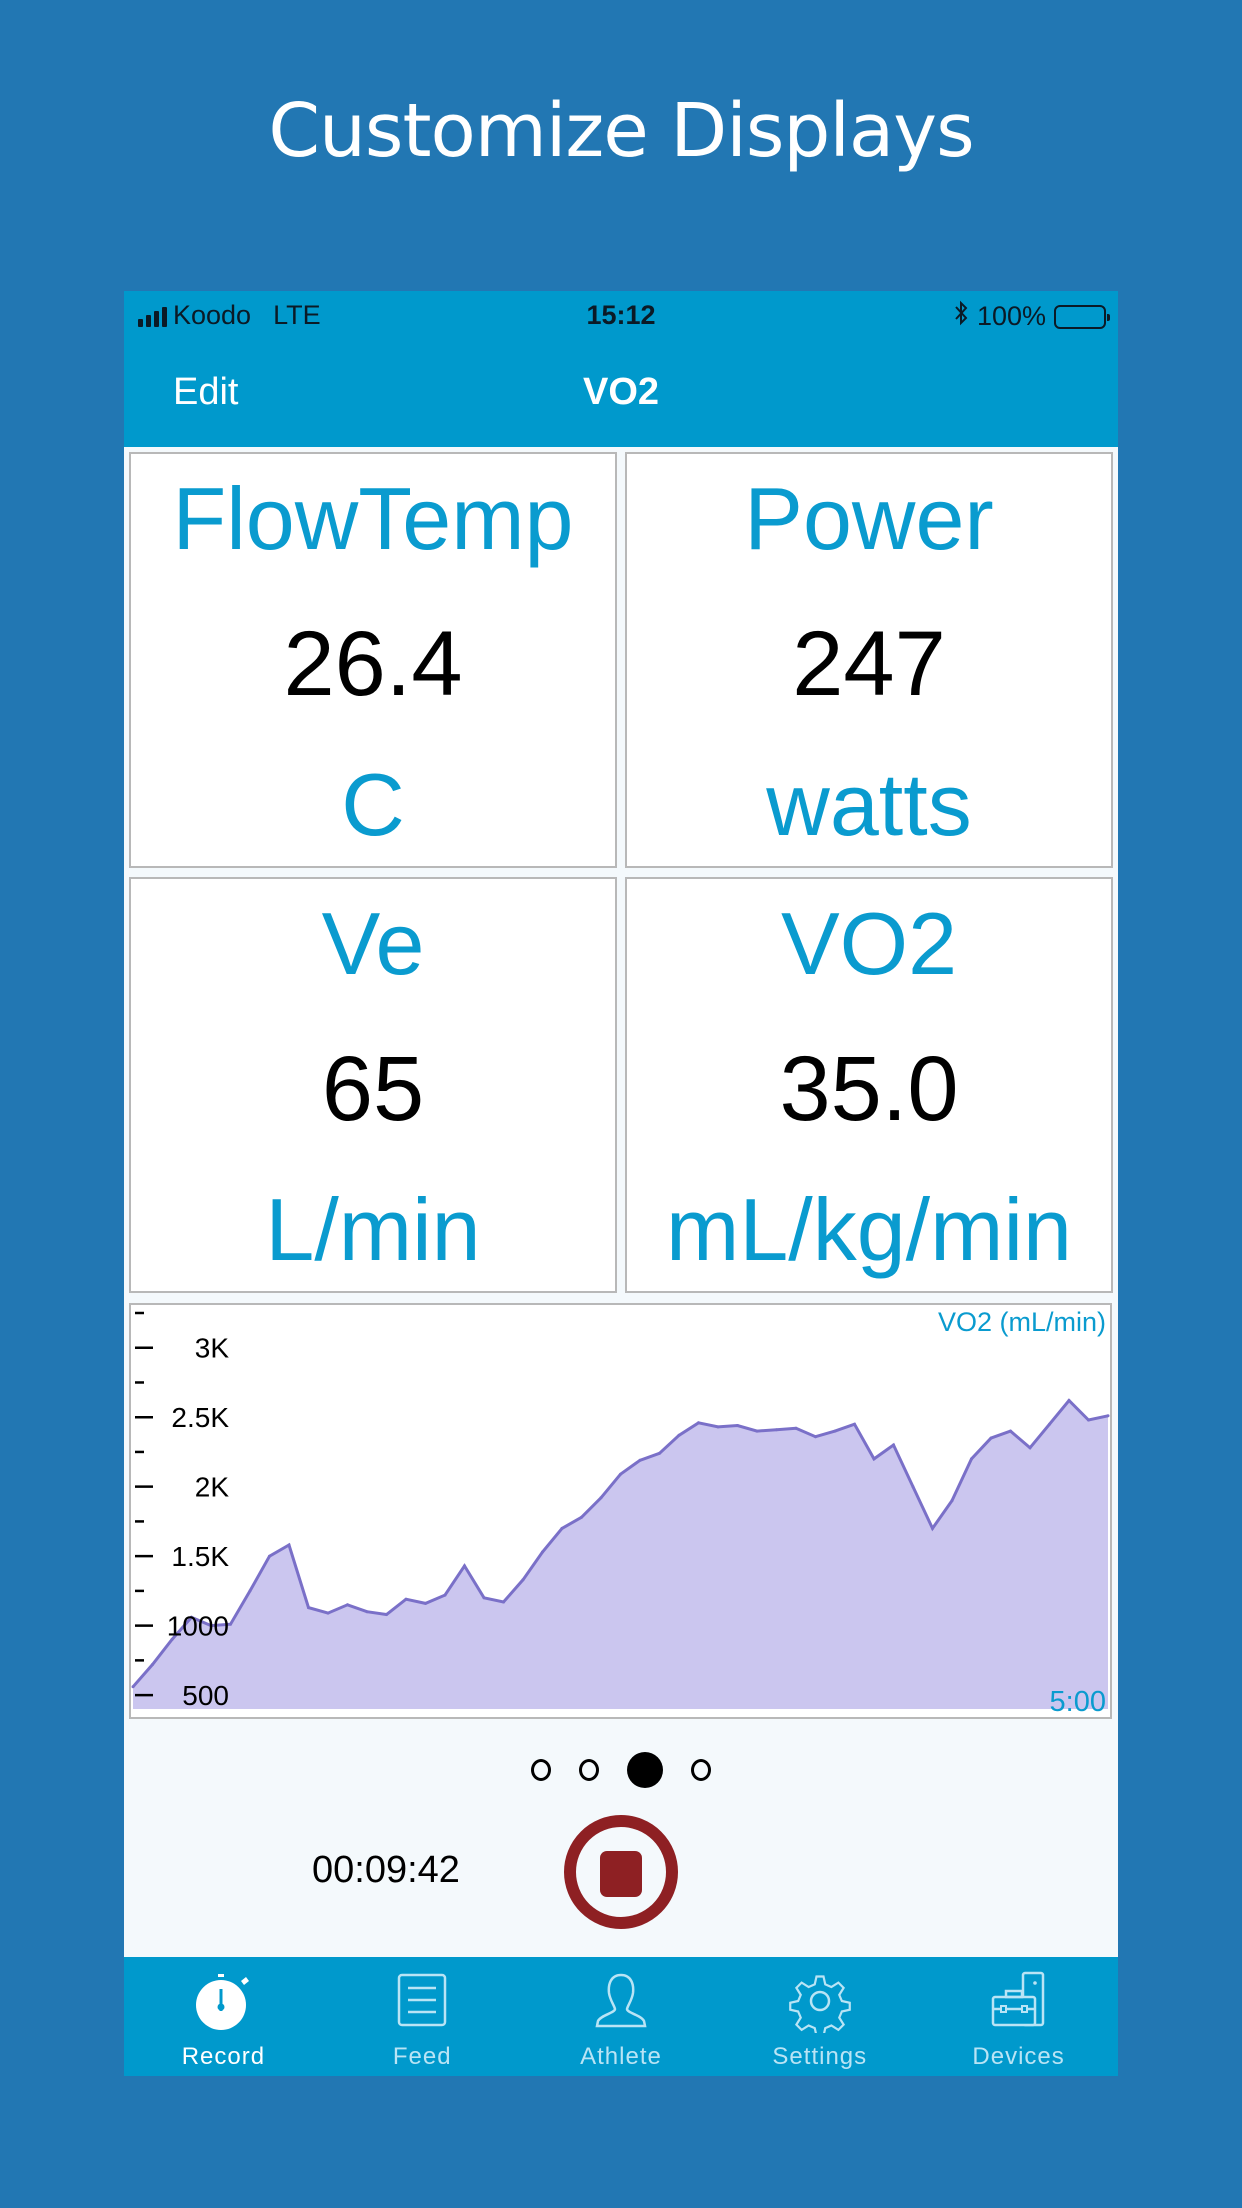 This screenshot has width=1242, height=2208. I want to click on vo2-chart-plot: 500 1000 1.5K 2K 2.5K 3K VO2 (mL/min) 5:00, so click(620, 1512).